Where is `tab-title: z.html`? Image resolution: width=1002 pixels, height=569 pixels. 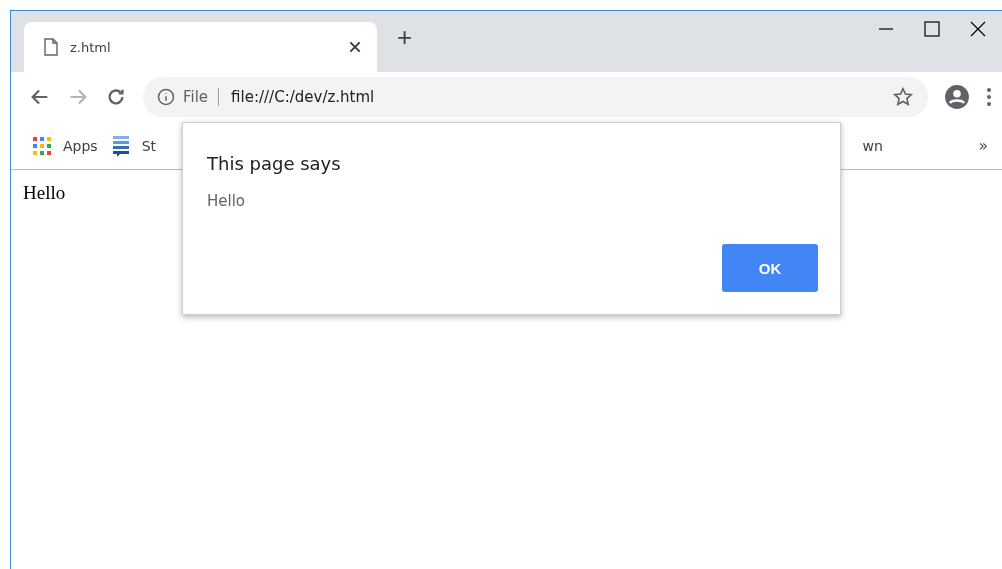
tab-title: z.html is located at coordinates (91, 47).